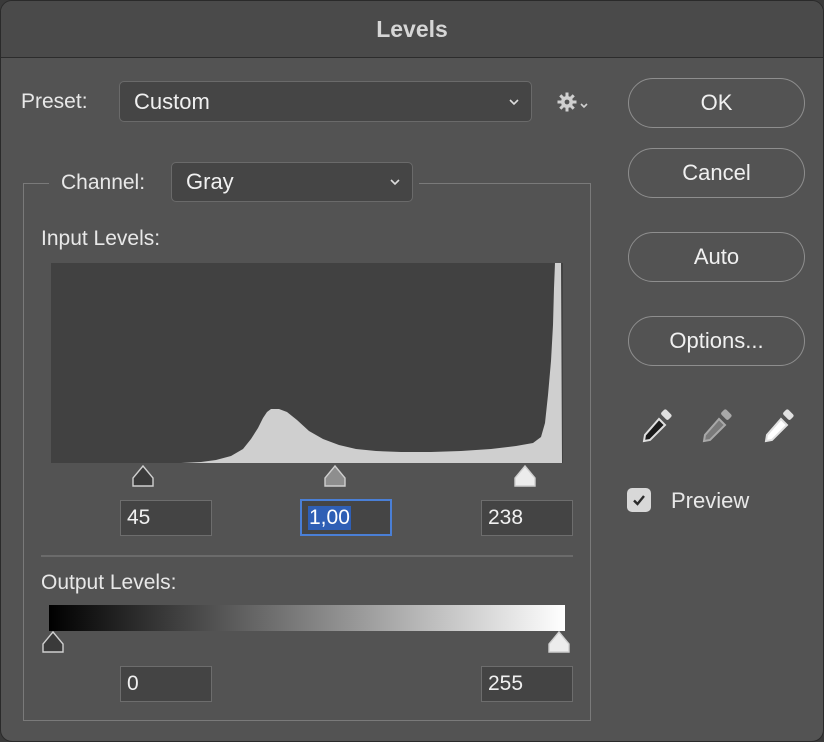 This screenshot has height=742, width=824. I want to click on white-point-eyedropper-icon, so click(779, 427).